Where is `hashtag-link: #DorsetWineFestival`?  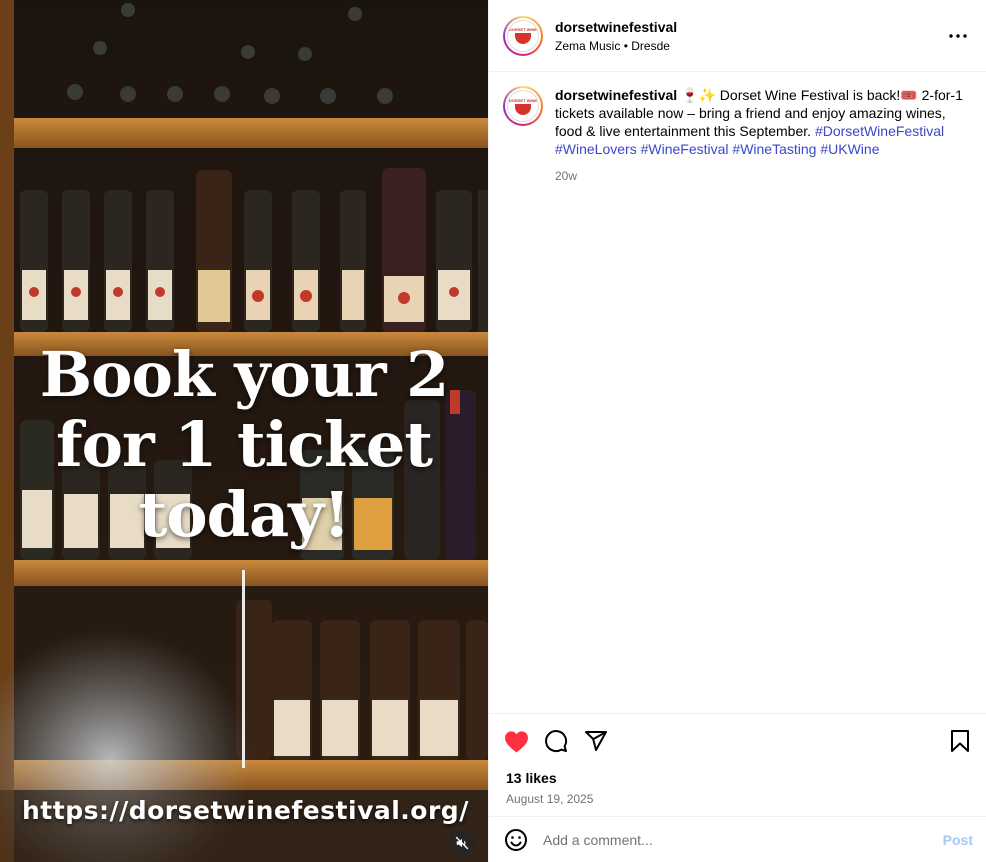
hashtag-link: #DorsetWineFestival is located at coordinates (879, 131).